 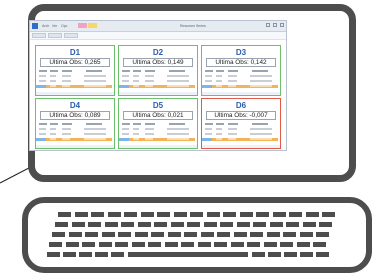 I want to click on menu-item-1: Arch, so click(x=45, y=26).